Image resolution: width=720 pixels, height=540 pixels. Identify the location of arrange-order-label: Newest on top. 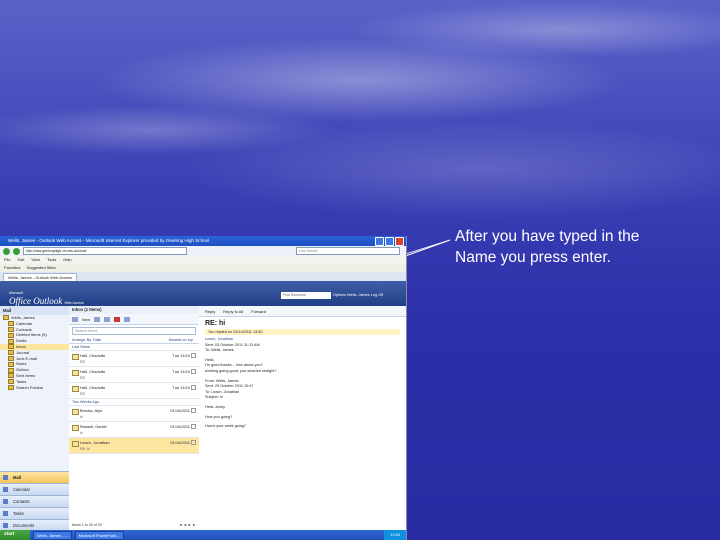
(181, 340).